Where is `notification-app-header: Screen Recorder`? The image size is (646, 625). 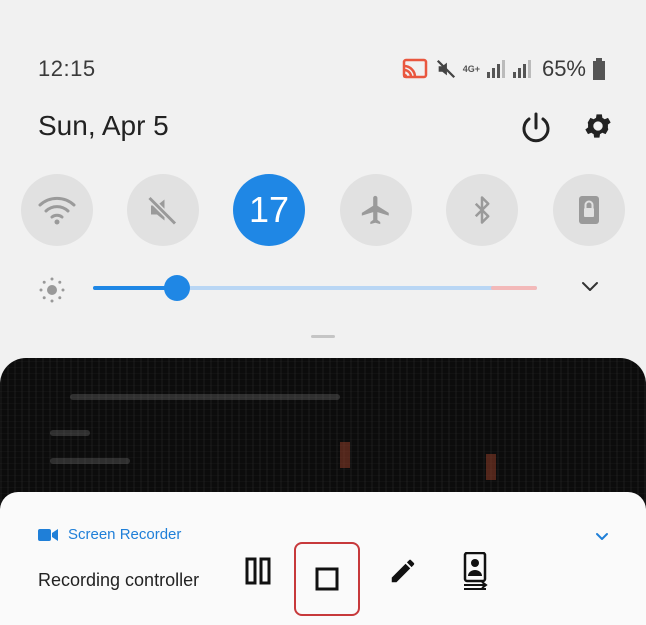
notification-app-header: Screen Recorder is located at coordinates (109, 534).